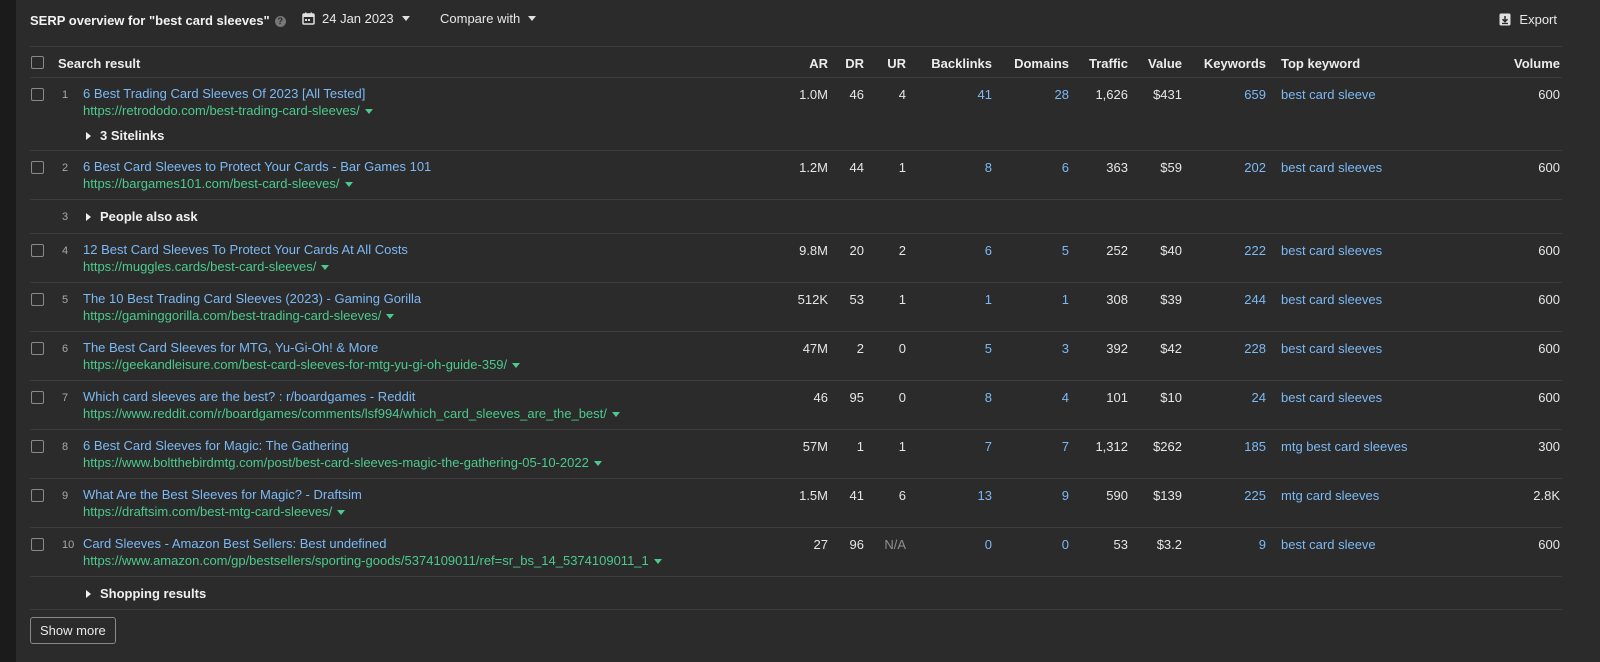 The height and width of the screenshot is (662, 1600). I want to click on cell-traffic: 363, so click(1117, 167).